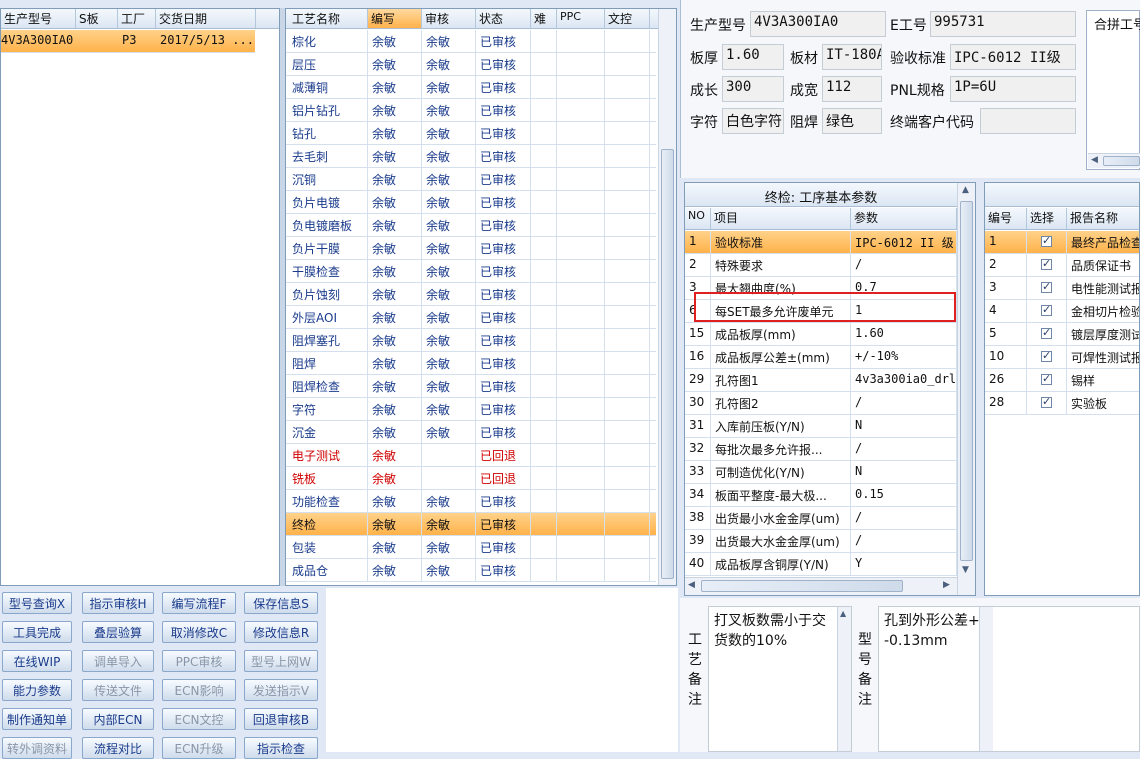 The image size is (1140, 759). What do you see at coordinates (471, 225) in the screenshot?
I see `process-row: 负电镀磨板 余敏 余敏 已审核` at bounding box center [471, 225].